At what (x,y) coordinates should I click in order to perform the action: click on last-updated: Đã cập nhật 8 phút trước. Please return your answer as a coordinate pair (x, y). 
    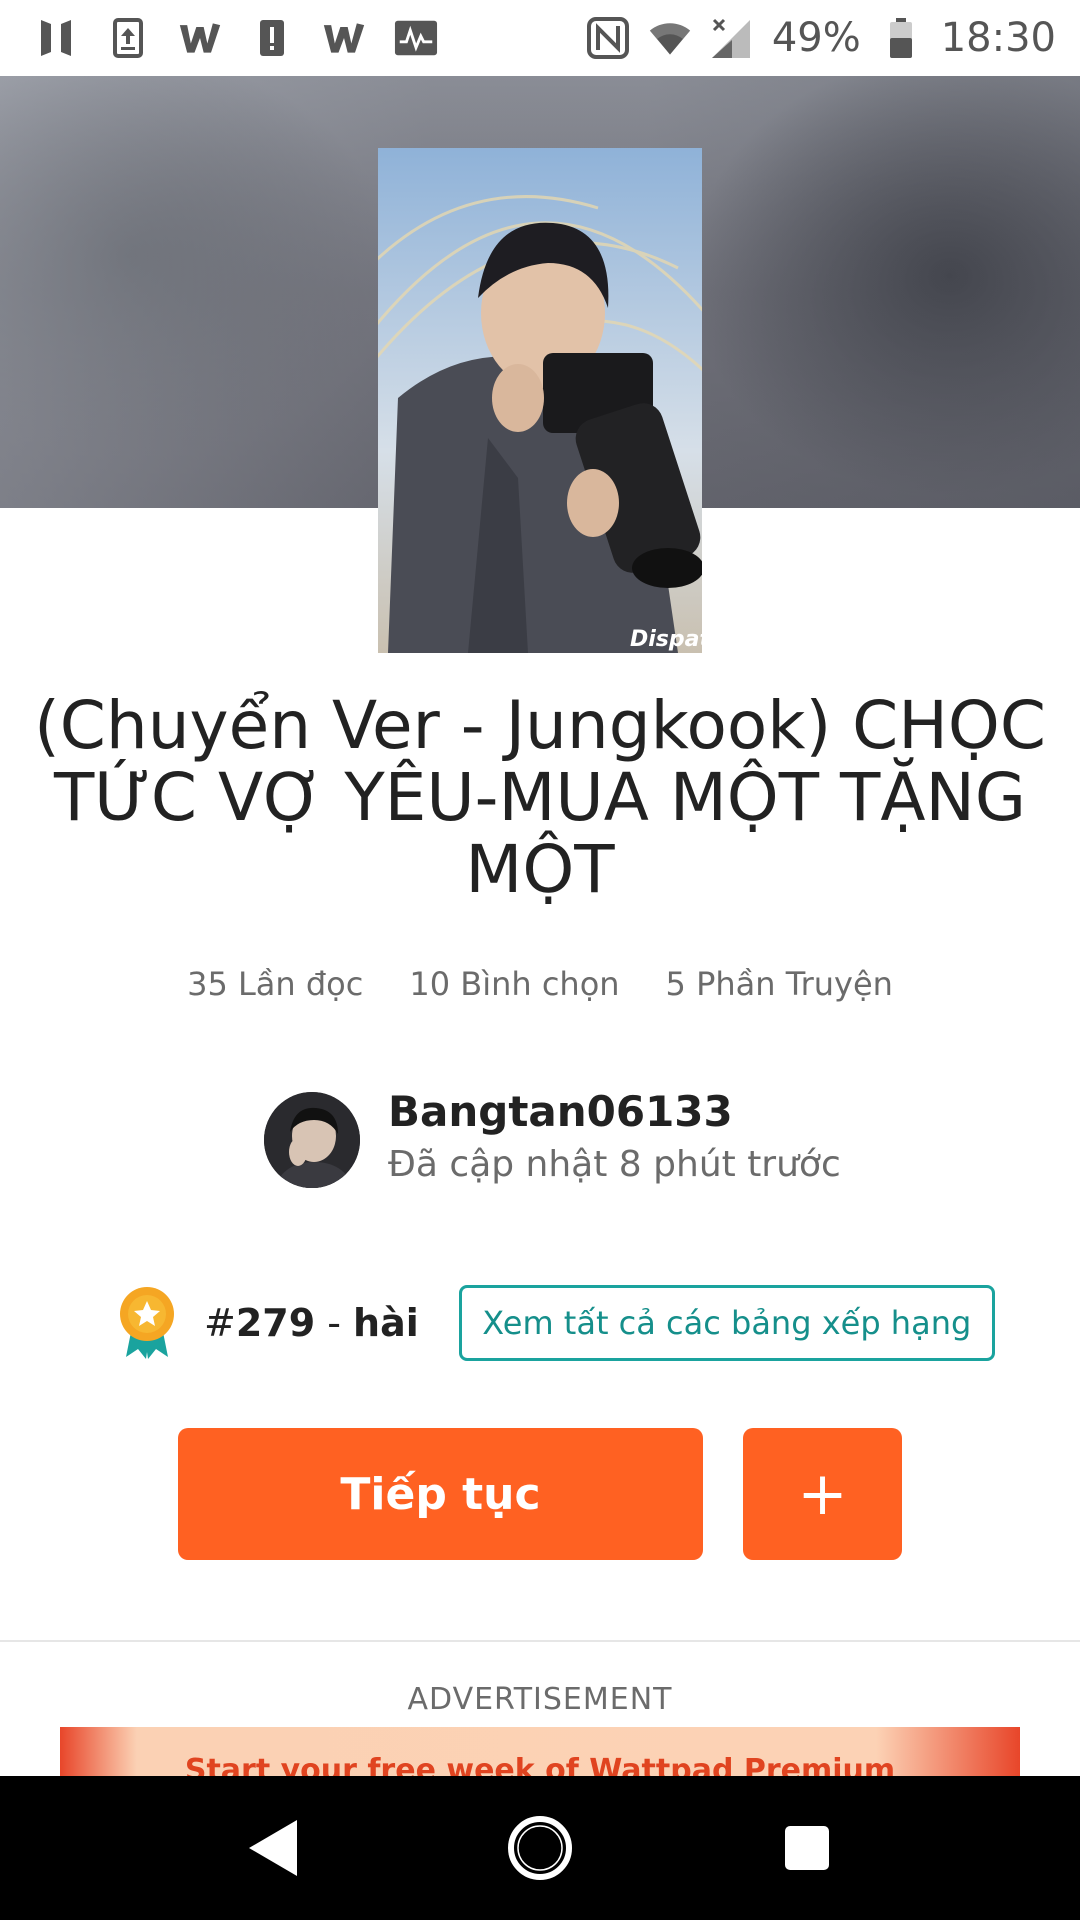
    Looking at the image, I should click on (614, 1164).